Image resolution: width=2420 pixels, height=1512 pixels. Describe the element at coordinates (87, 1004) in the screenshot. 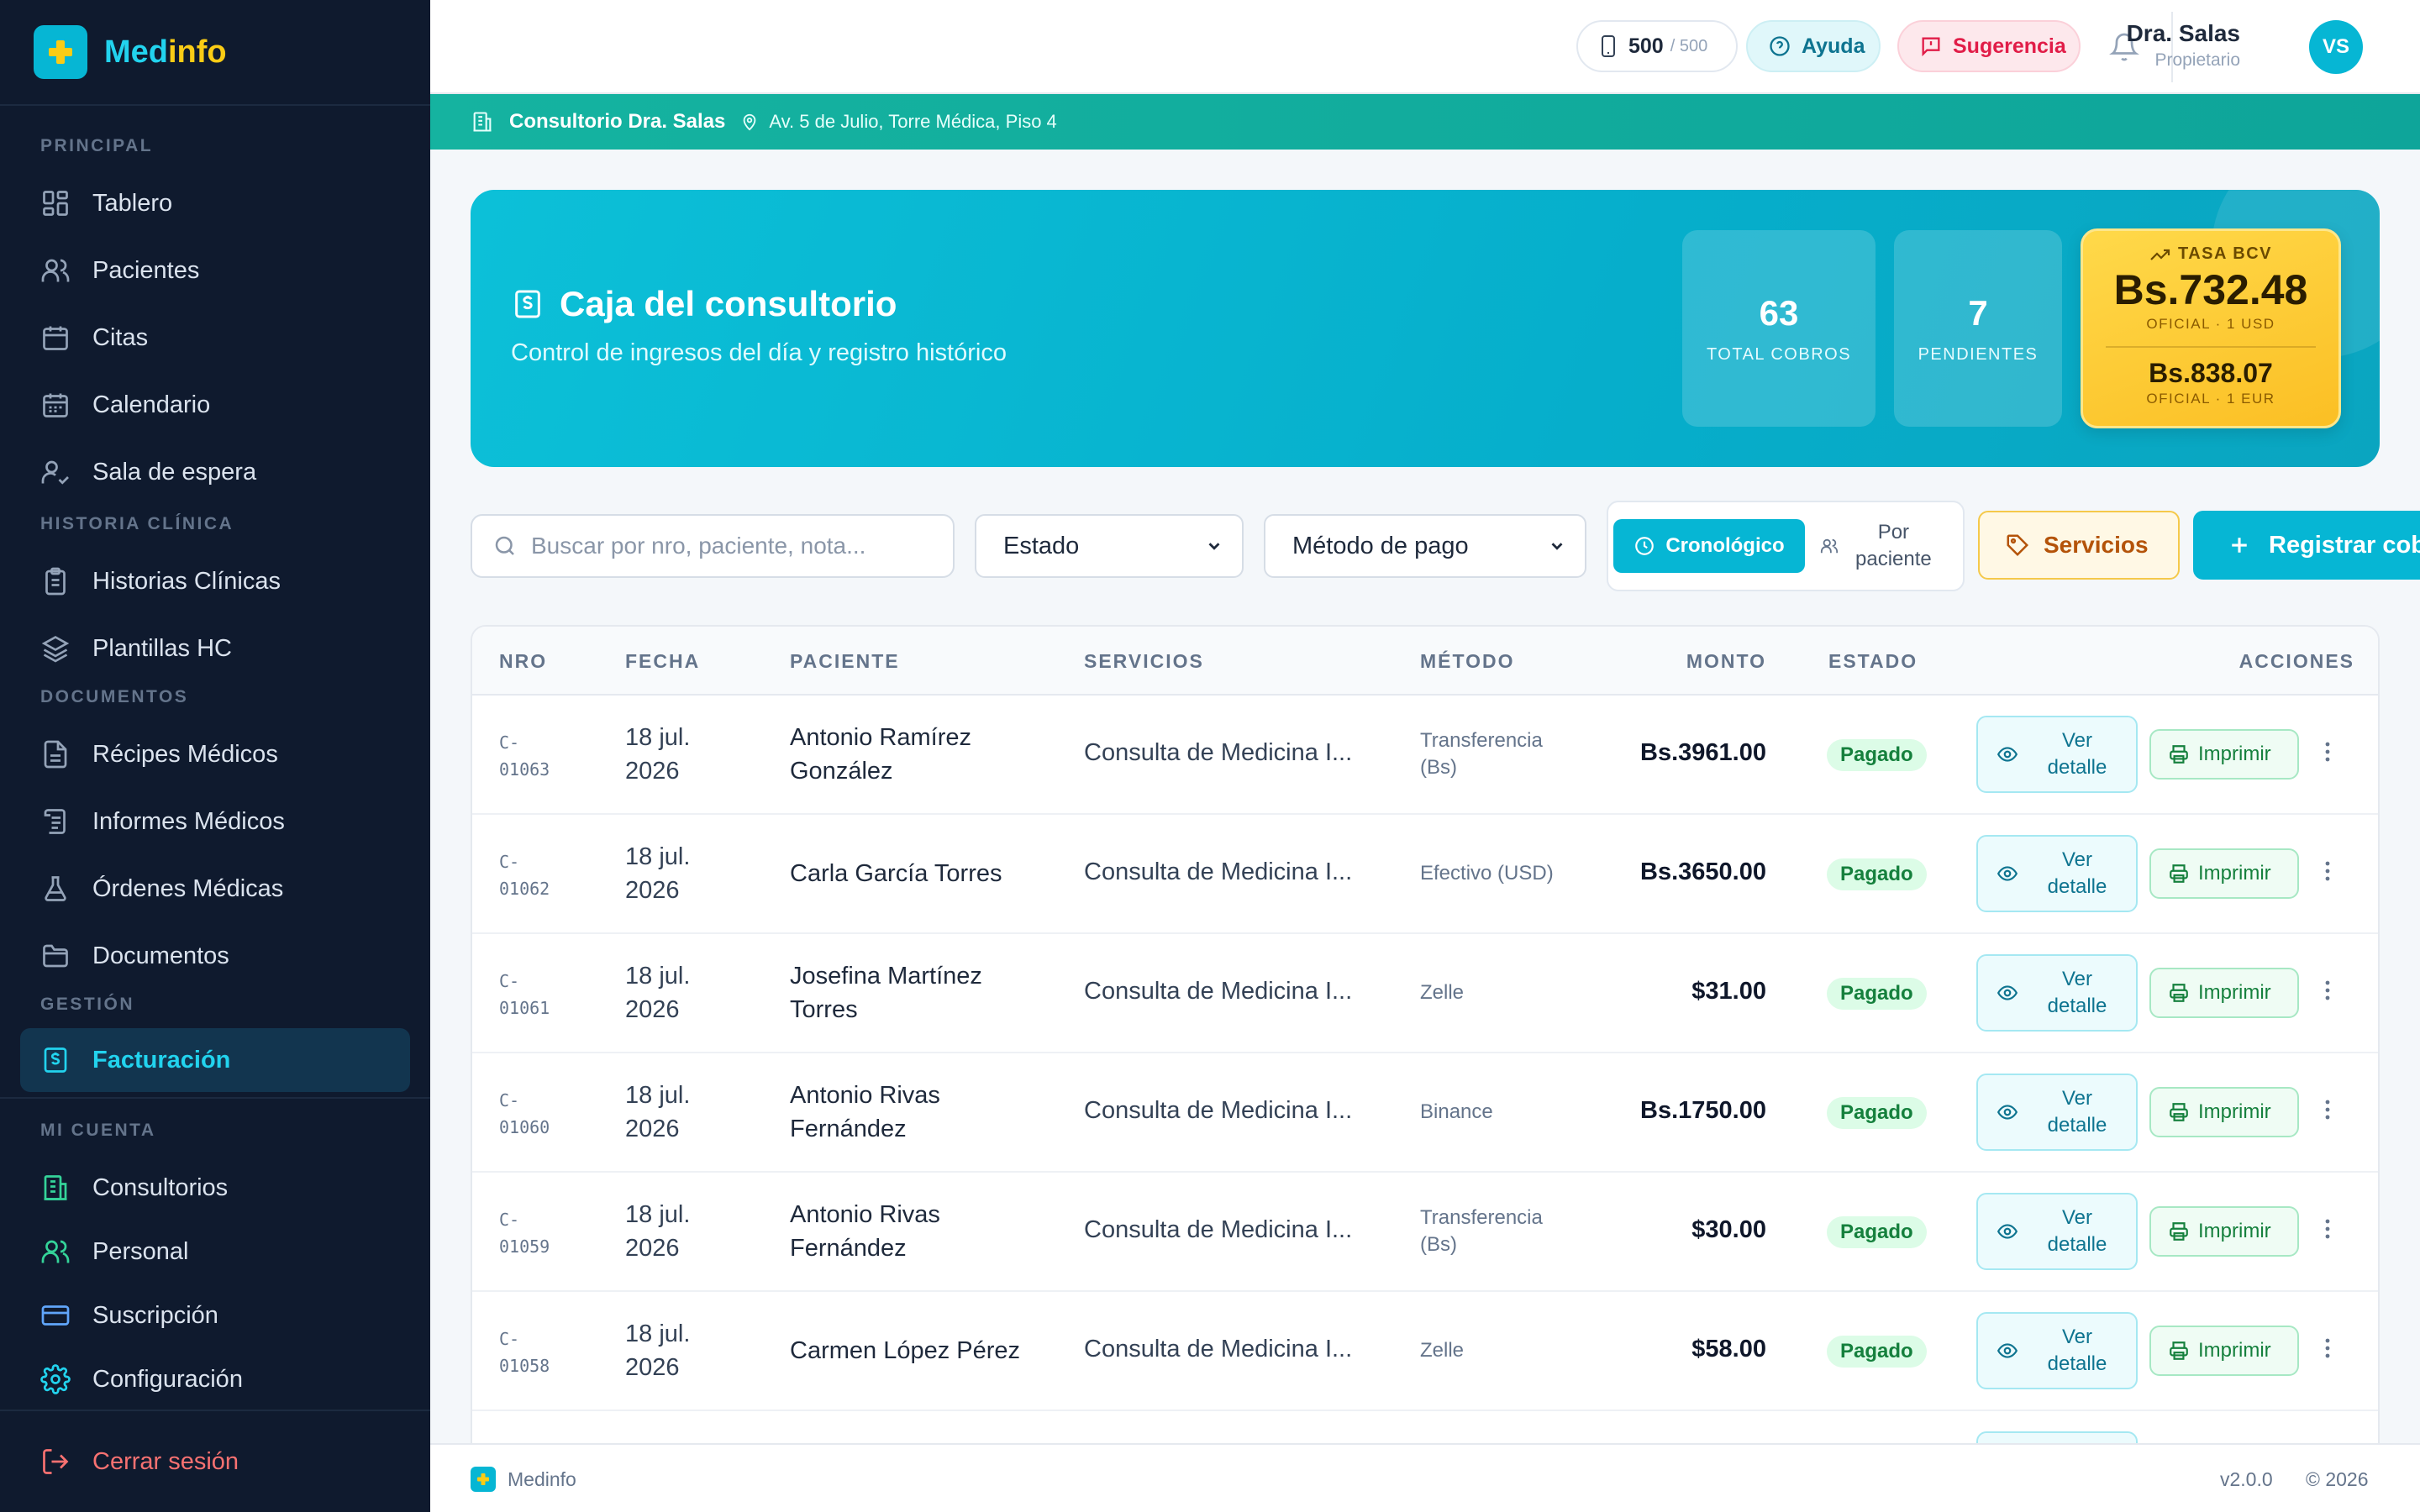

I see `section-gestion: GESTIÓN` at that location.